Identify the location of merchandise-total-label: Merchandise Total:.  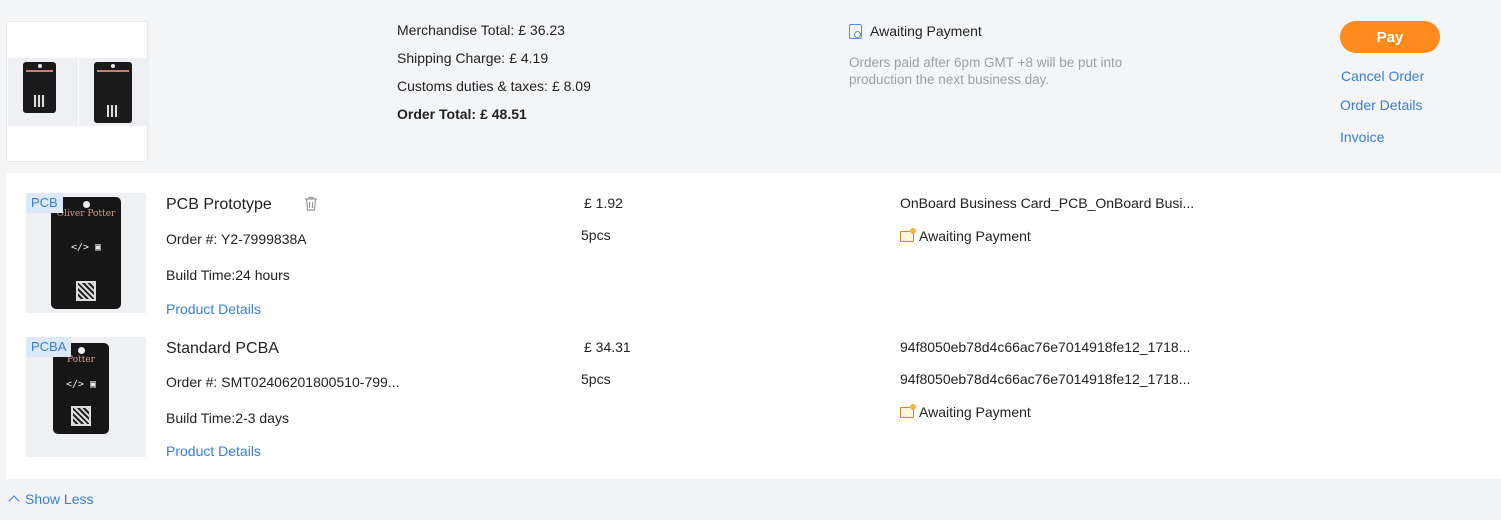
(456, 30).